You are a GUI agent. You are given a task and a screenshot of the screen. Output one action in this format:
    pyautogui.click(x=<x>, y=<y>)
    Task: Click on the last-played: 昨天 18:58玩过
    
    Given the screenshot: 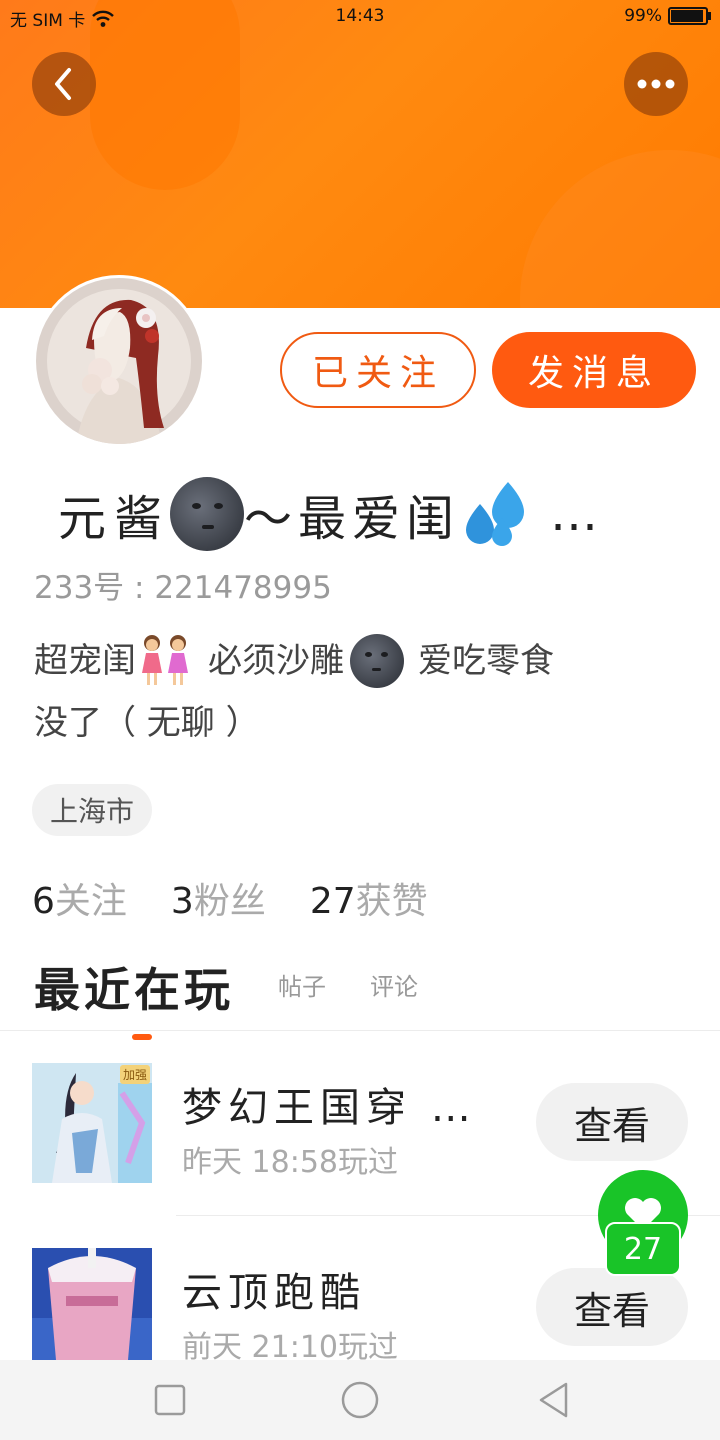 What is the action you would take?
    pyautogui.click(x=290, y=1162)
    